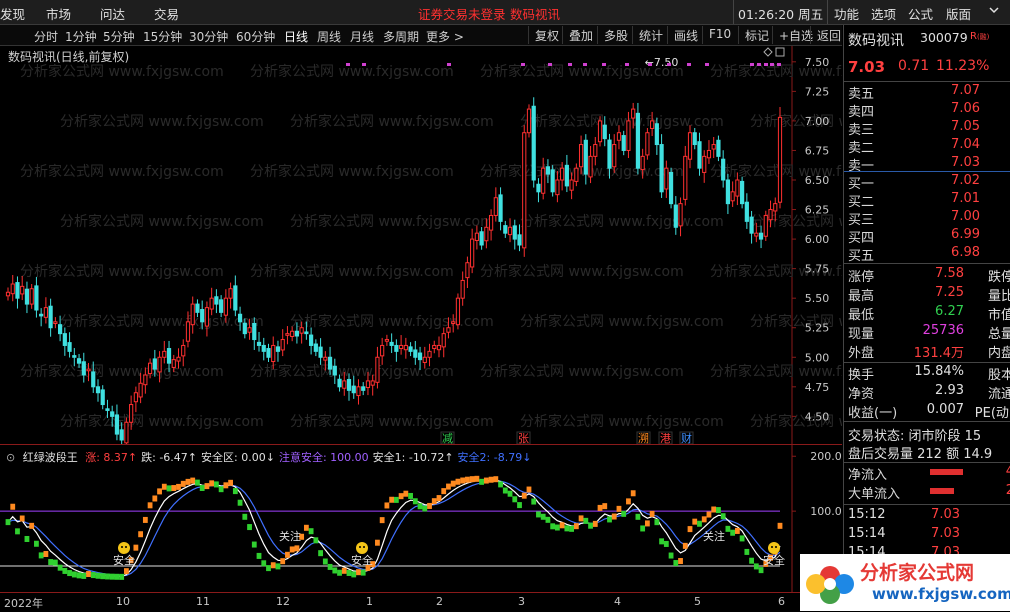 The width and height of the screenshot is (1010, 612). I want to click on event-marker: 港, so click(665, 438).